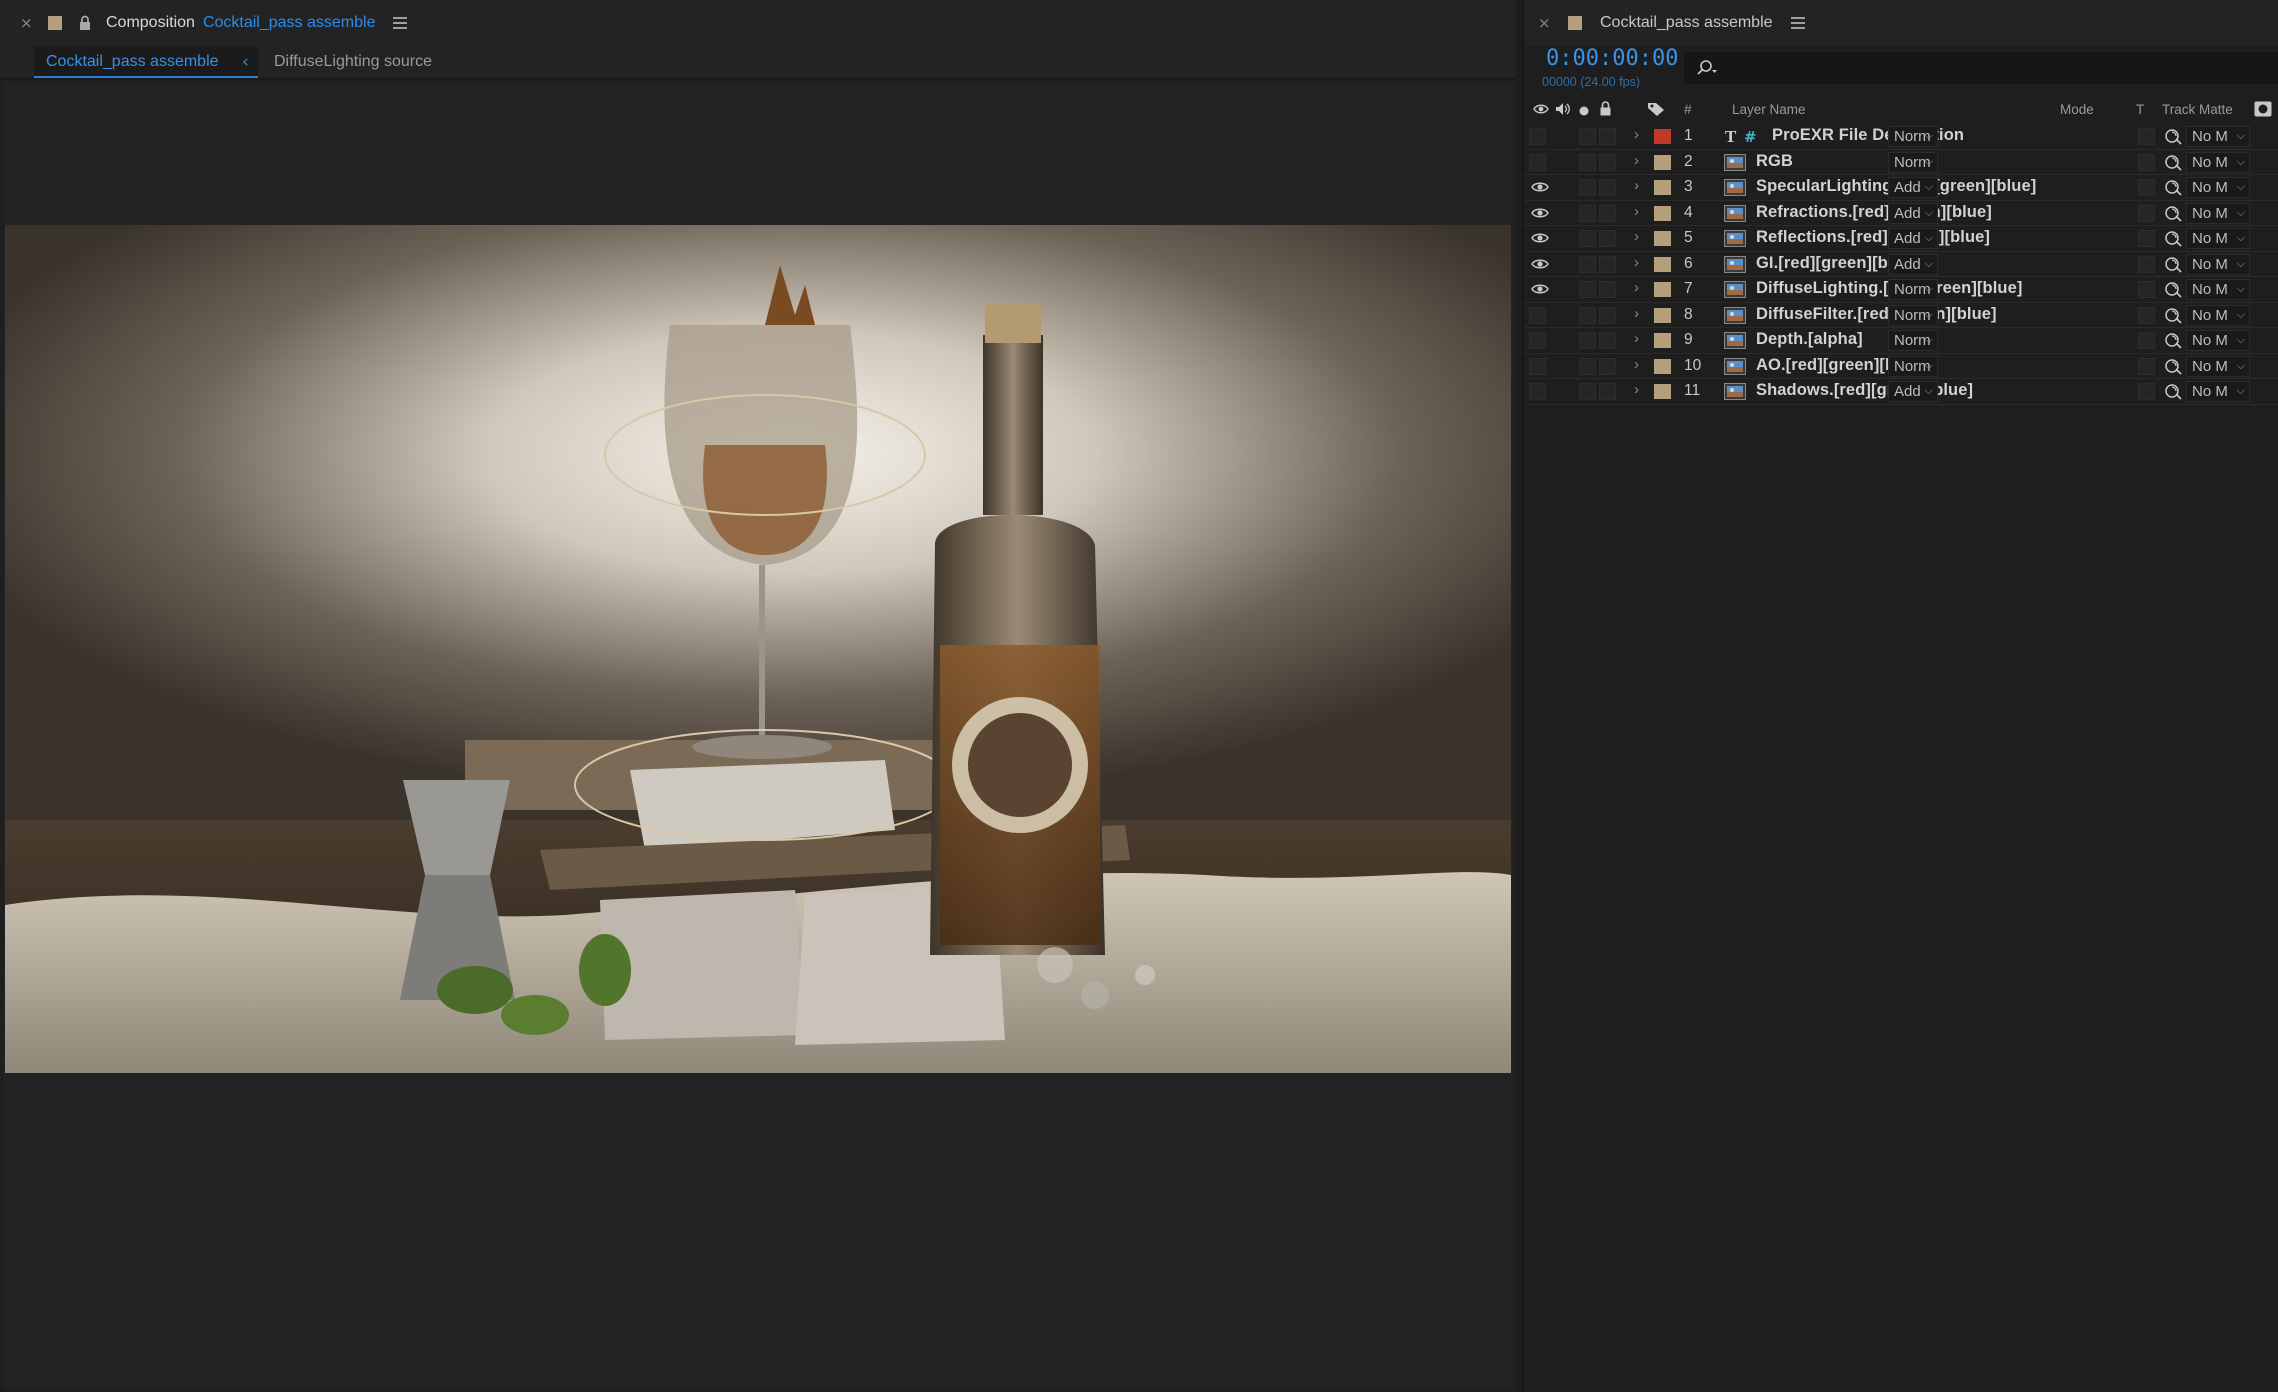  What do you see at coordinates (1797, 23) in the screenshot?
I see `hamburger-icon` at bounding box center [1797, 23].